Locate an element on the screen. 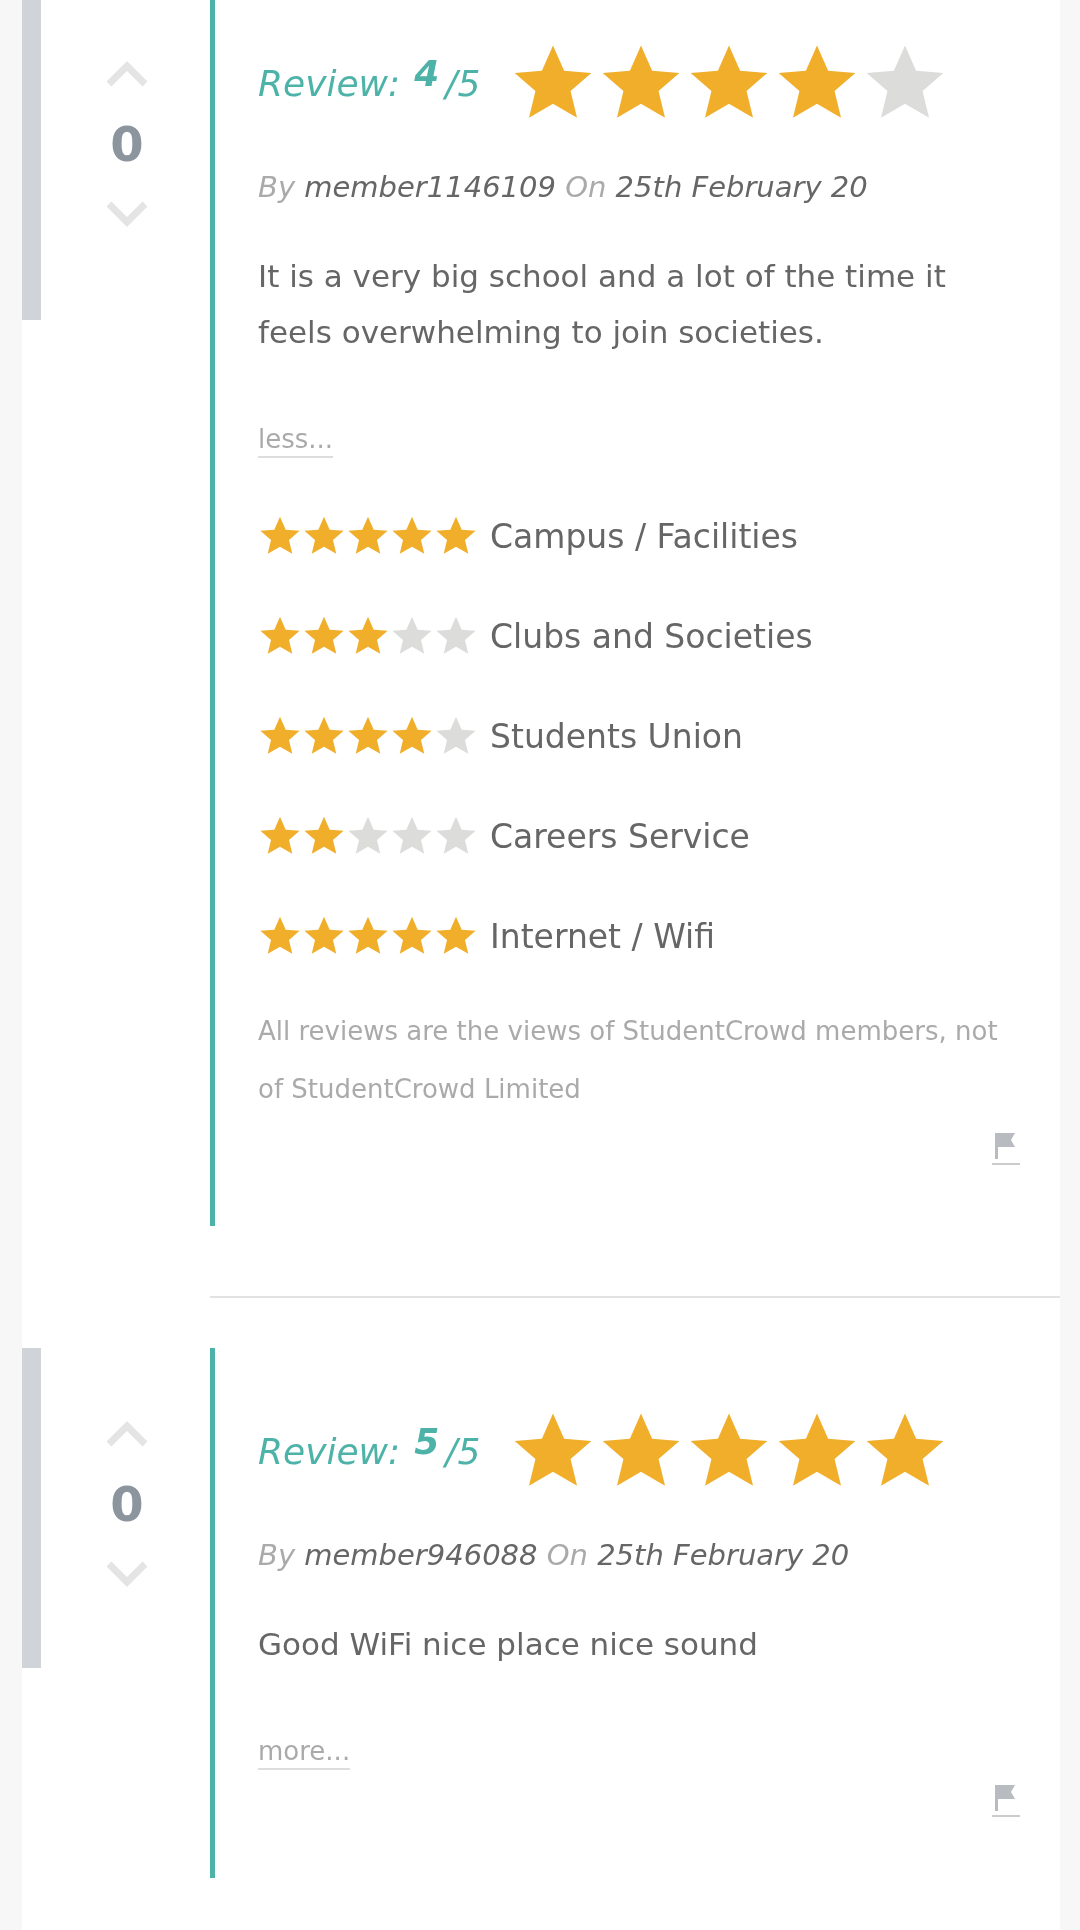 Image resolution: width=1080 pixels, height=1930 pixels. review-byline: By member946088 On 25th February 20 is located at coordinates (554, 1555).